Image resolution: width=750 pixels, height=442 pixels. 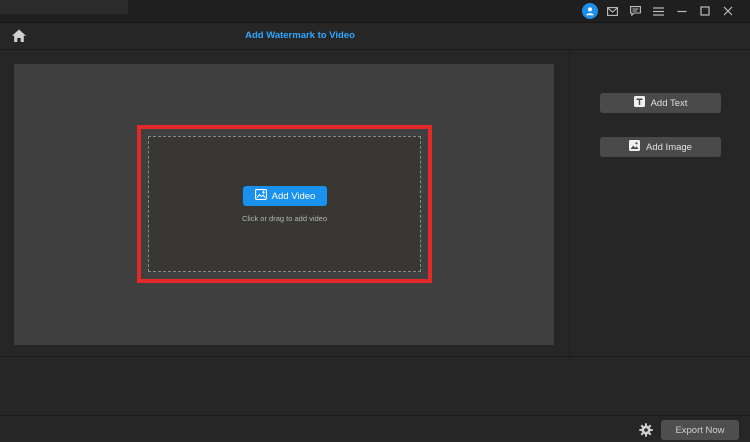 I want to click on add-video-icon, so click(x=260, y=196).